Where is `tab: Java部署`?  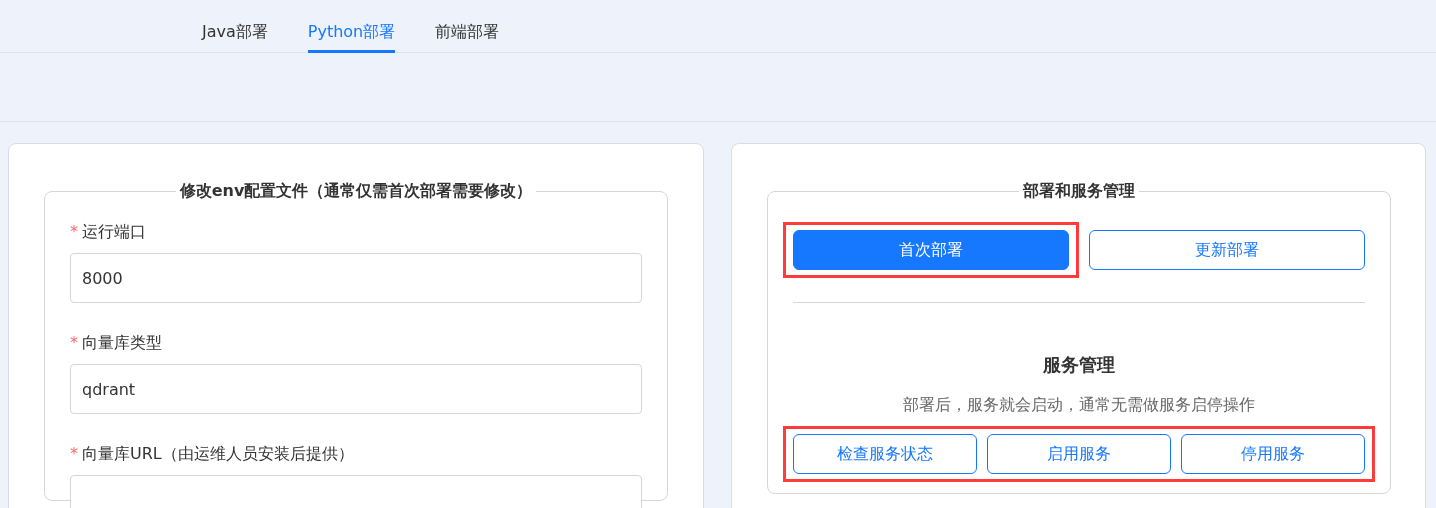 tab: Java部署 is located at coordinates (235, 26).